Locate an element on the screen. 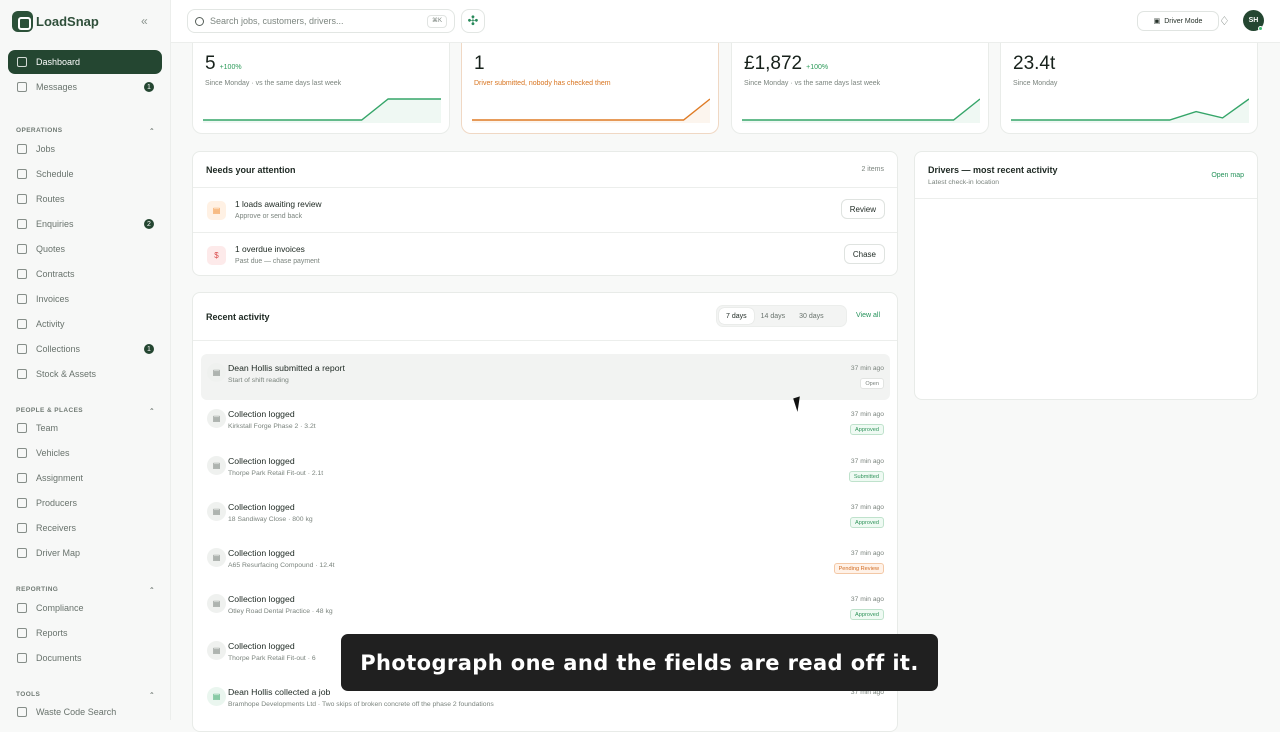  attention-row-subtitle: Approve or send back is located at coordinates (269, 216).